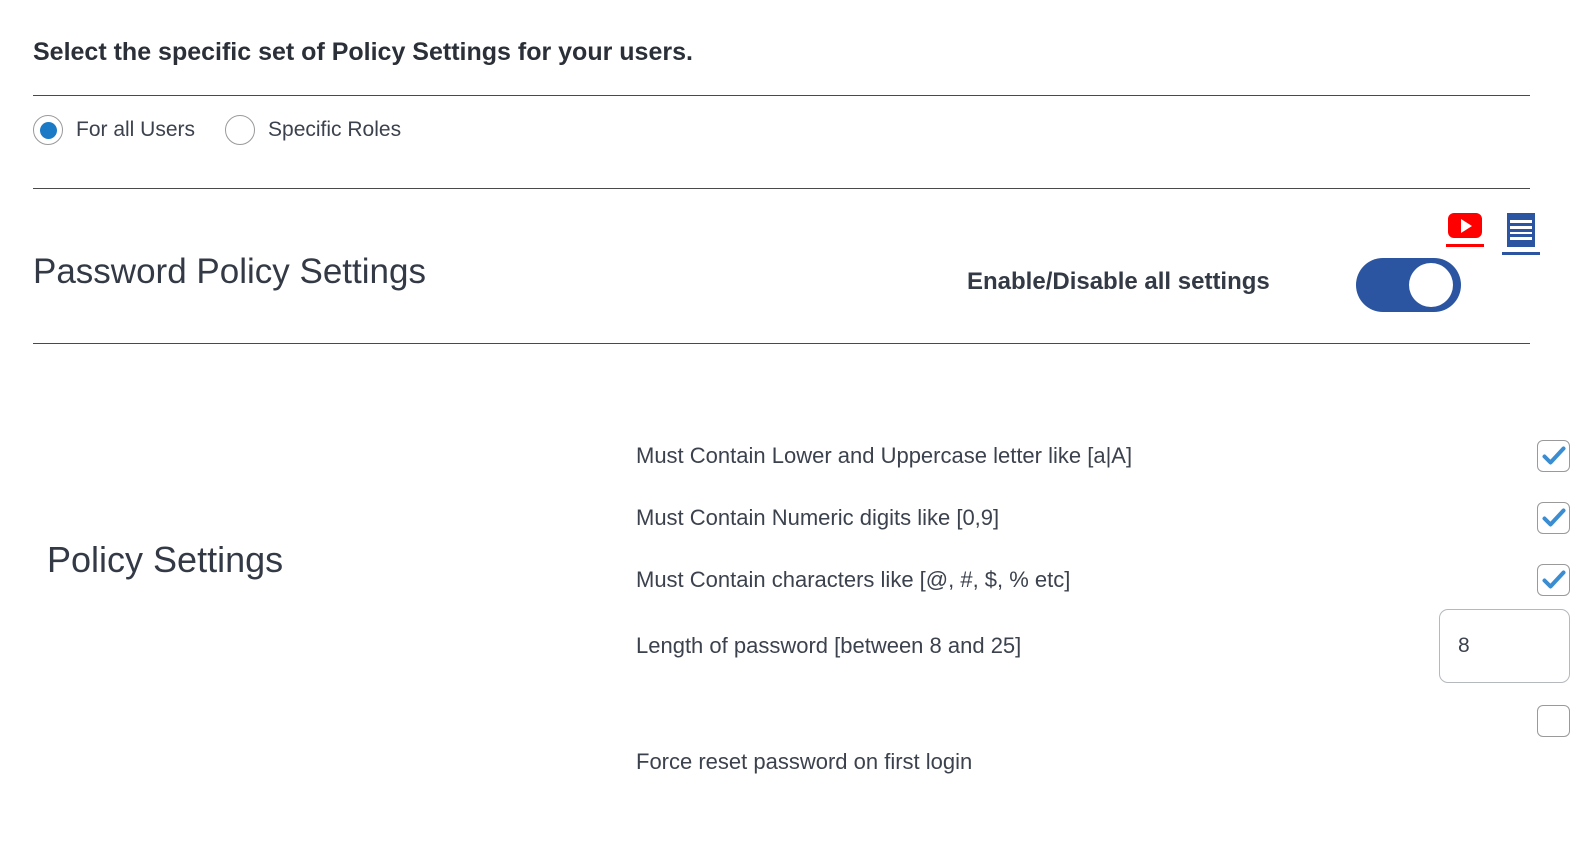 The image size is (1596, 841). I want to click on video-icon-underline, so click(1465, 245).